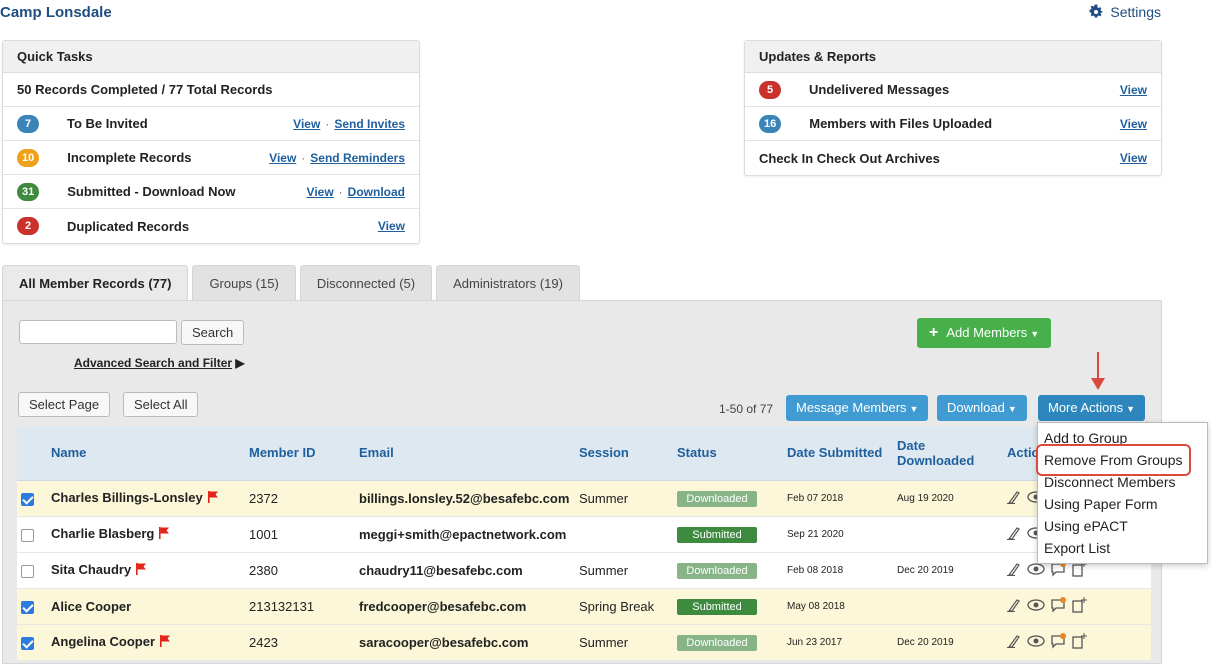 The height and width of the screenshot is (664, 1211). What do you see at coordinates (1092, 408) in the screenshot?
I see `more-actions-button: More Actions ▼` at bounding box center [1092, 408].